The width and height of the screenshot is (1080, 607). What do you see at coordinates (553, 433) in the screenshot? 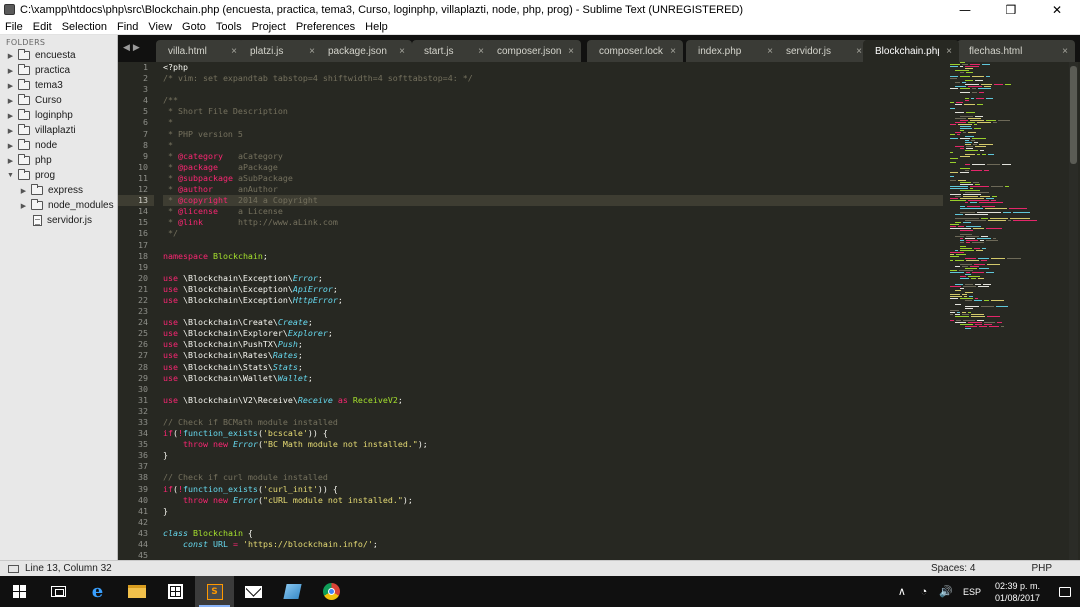
I see `code-line: if(!function_exists('bcscale')) {` at bounding box center [553, 433].